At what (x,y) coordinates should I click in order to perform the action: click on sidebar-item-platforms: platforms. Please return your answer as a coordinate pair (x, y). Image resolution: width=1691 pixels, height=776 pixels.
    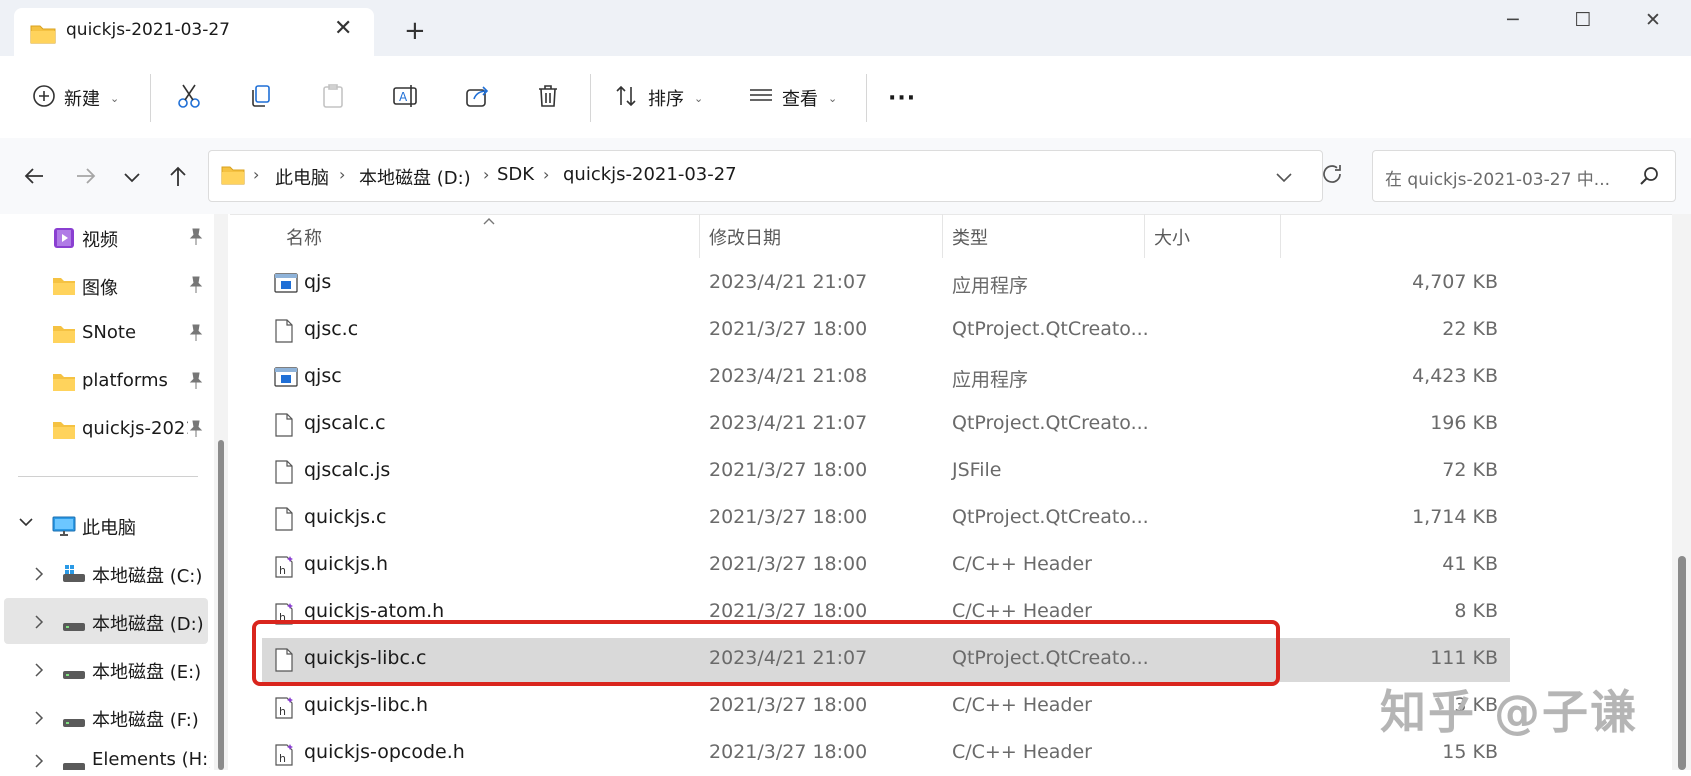
    Looking at the image, I should click on (105, 382).